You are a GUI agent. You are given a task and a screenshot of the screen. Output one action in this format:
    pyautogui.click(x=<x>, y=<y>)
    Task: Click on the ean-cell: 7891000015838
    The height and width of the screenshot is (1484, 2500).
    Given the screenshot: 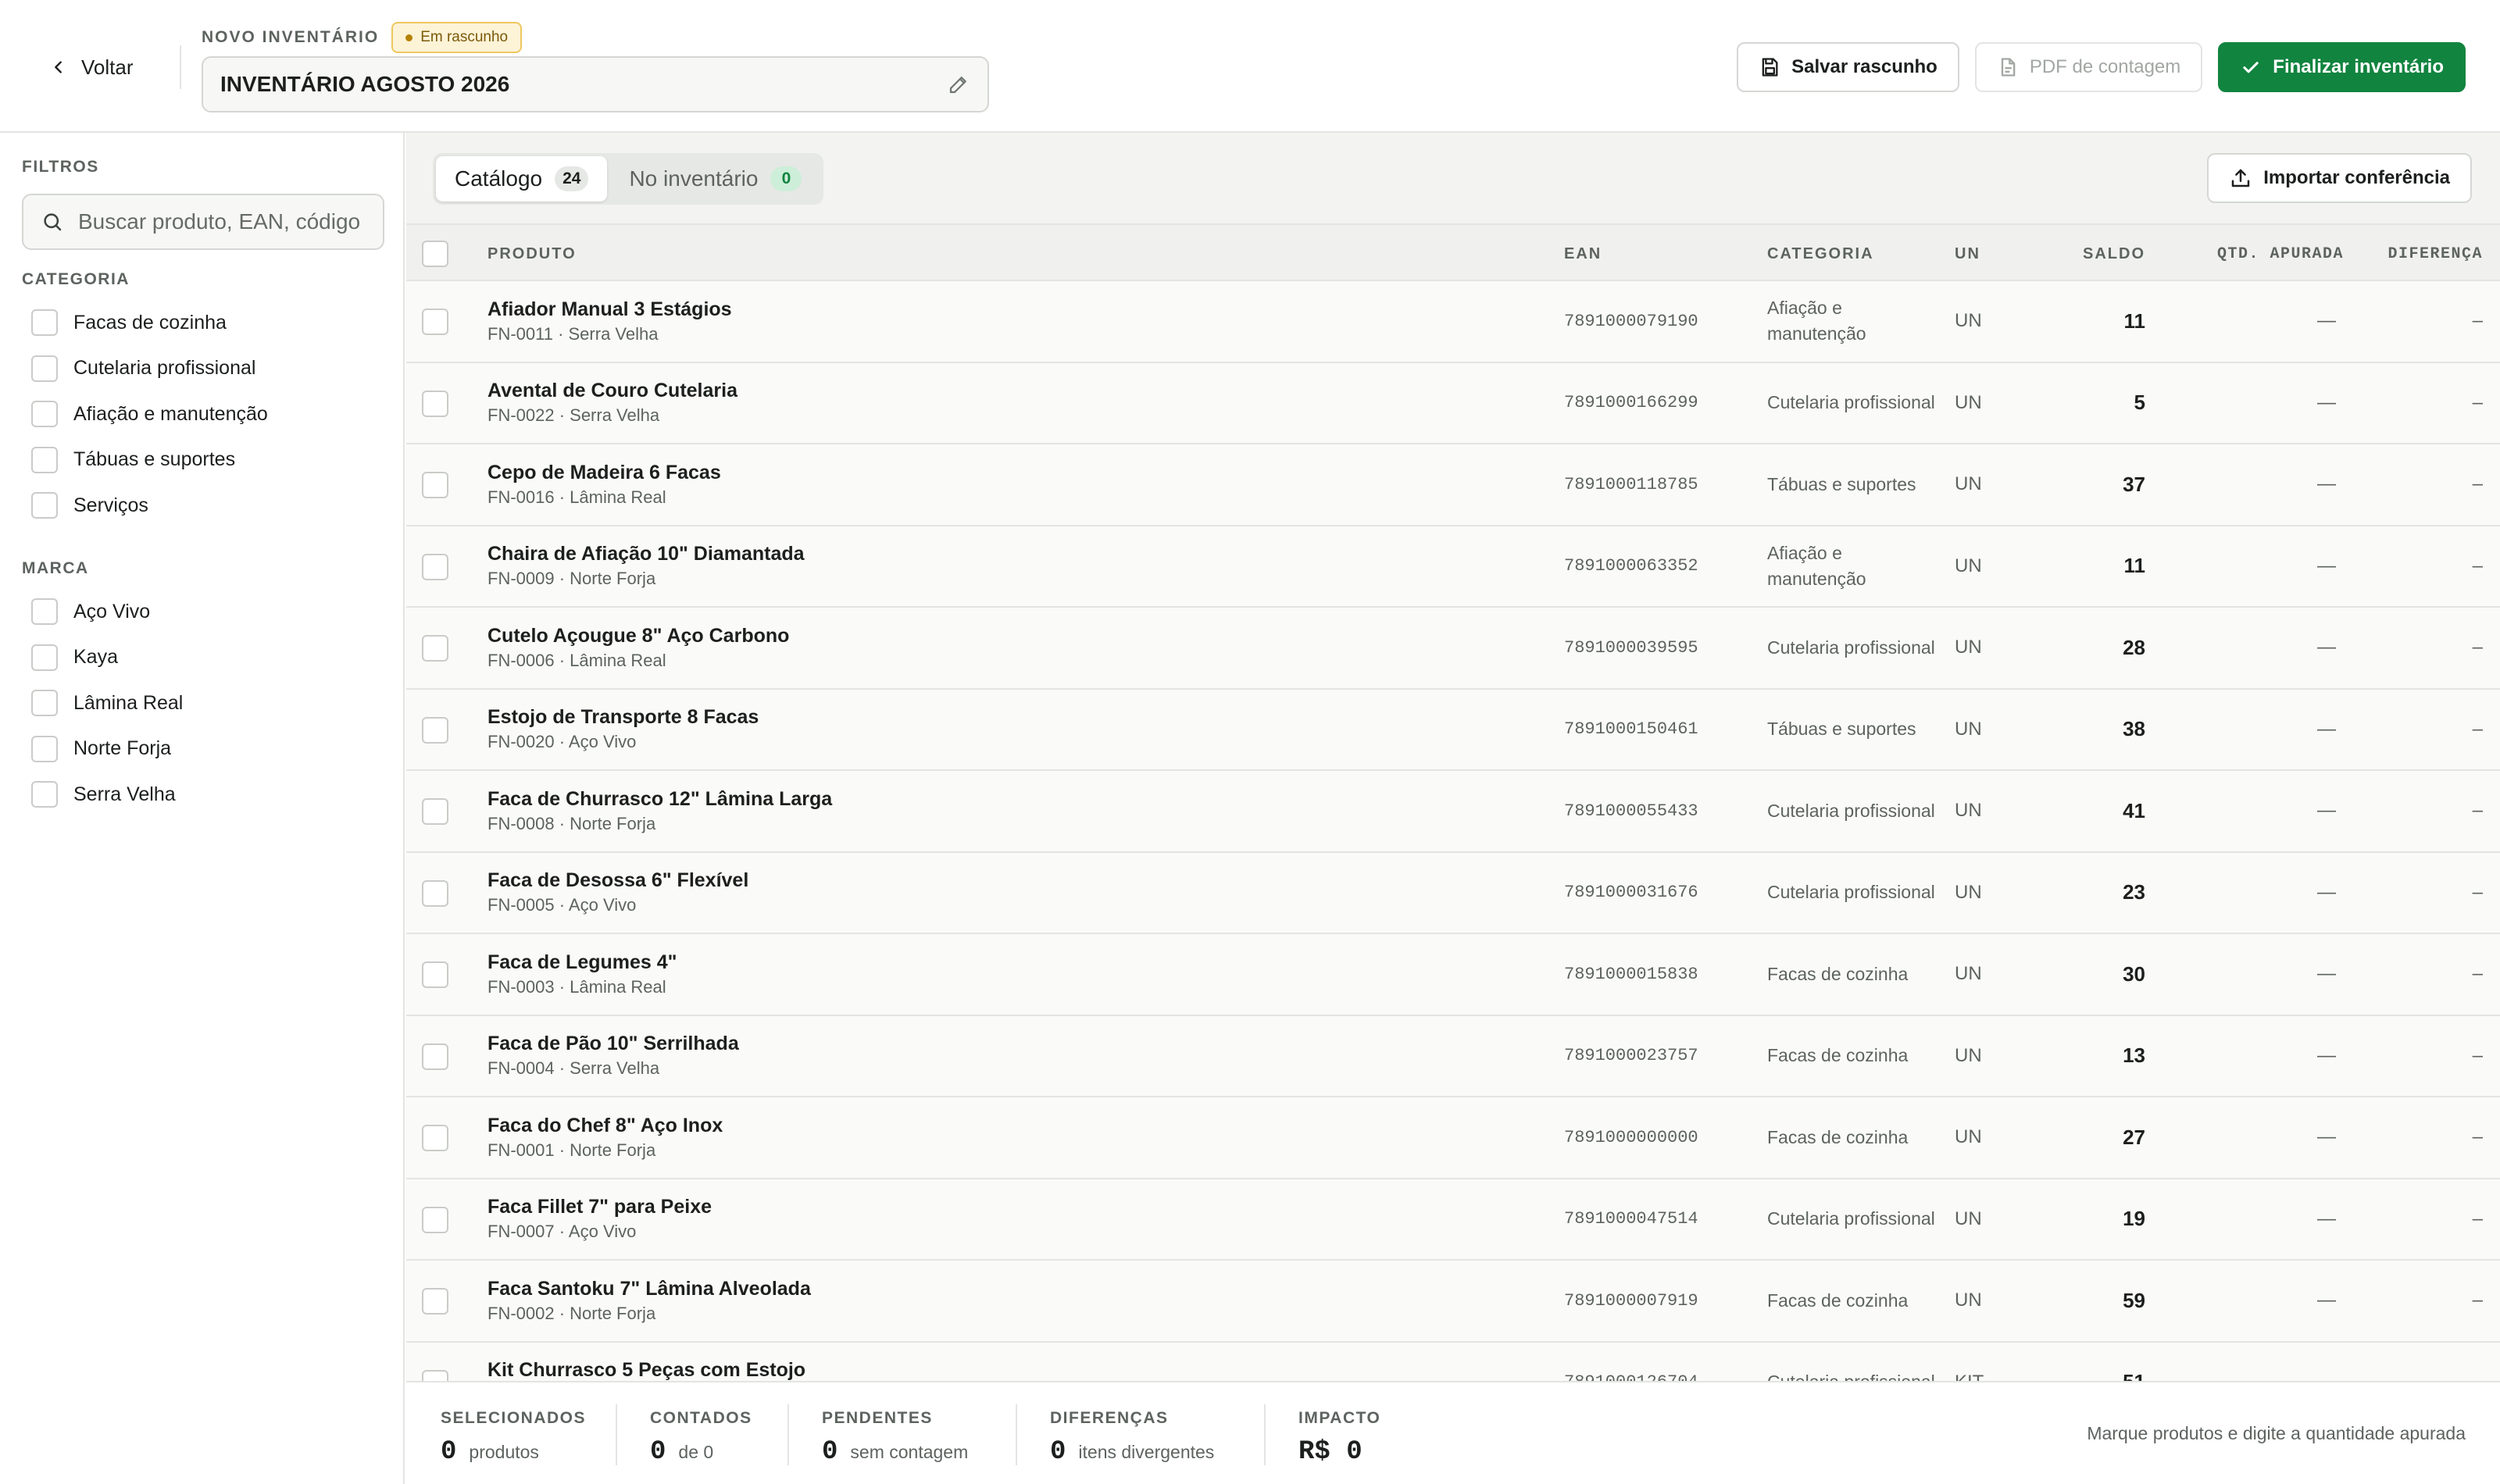 What is the action you would take?
    pyautogui.click(x=1631, y=974)
    